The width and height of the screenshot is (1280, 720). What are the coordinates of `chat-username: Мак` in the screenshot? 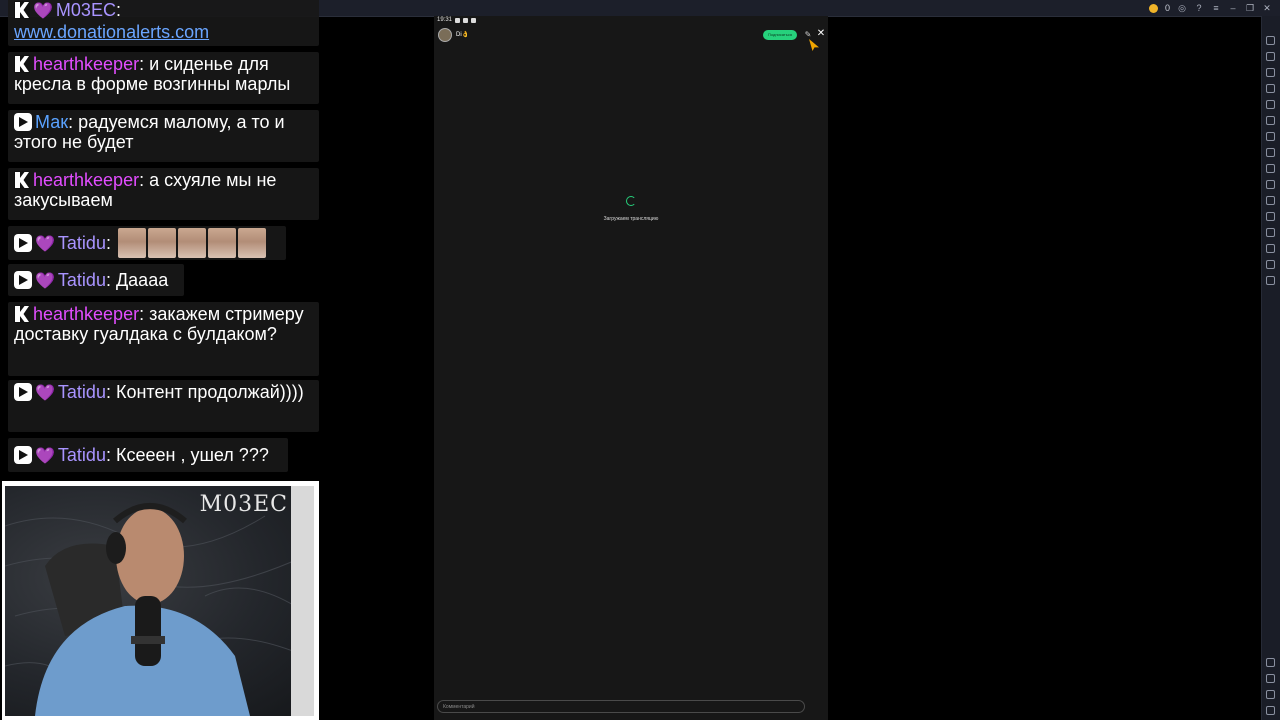 It's located at (52, 122).